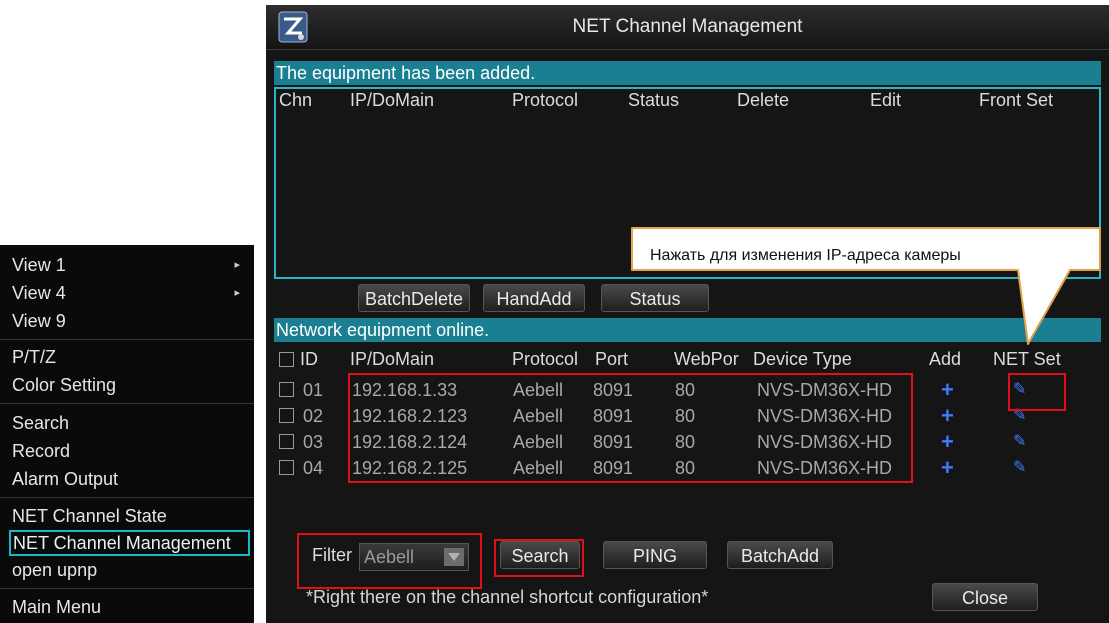 The image size is (1109, 623). I want to click on col-header-add: Add, so click(945, 359).